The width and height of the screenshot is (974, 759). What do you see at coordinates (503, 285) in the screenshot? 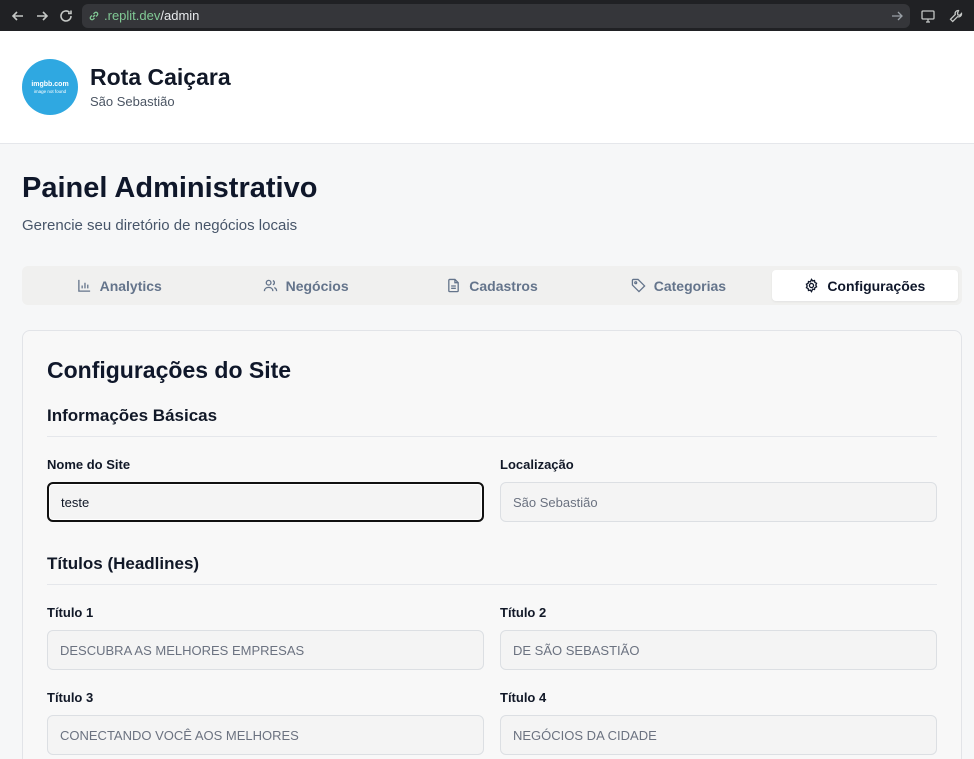
I see `tab-label: Cadastros` at bounding box center [503, 285].